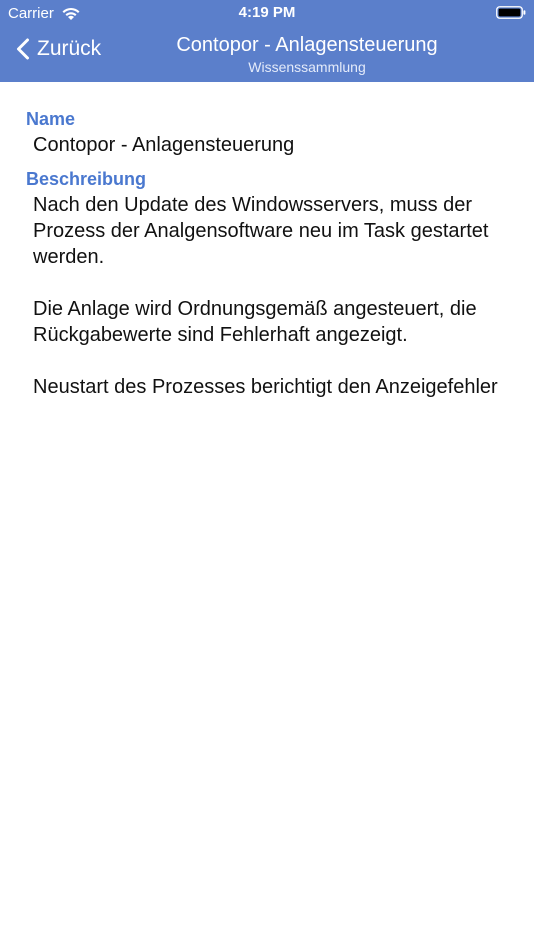 The height and width of the screenshot is (950, 534). I want to click on status-time: 4:19 PM, so click(267, 12).